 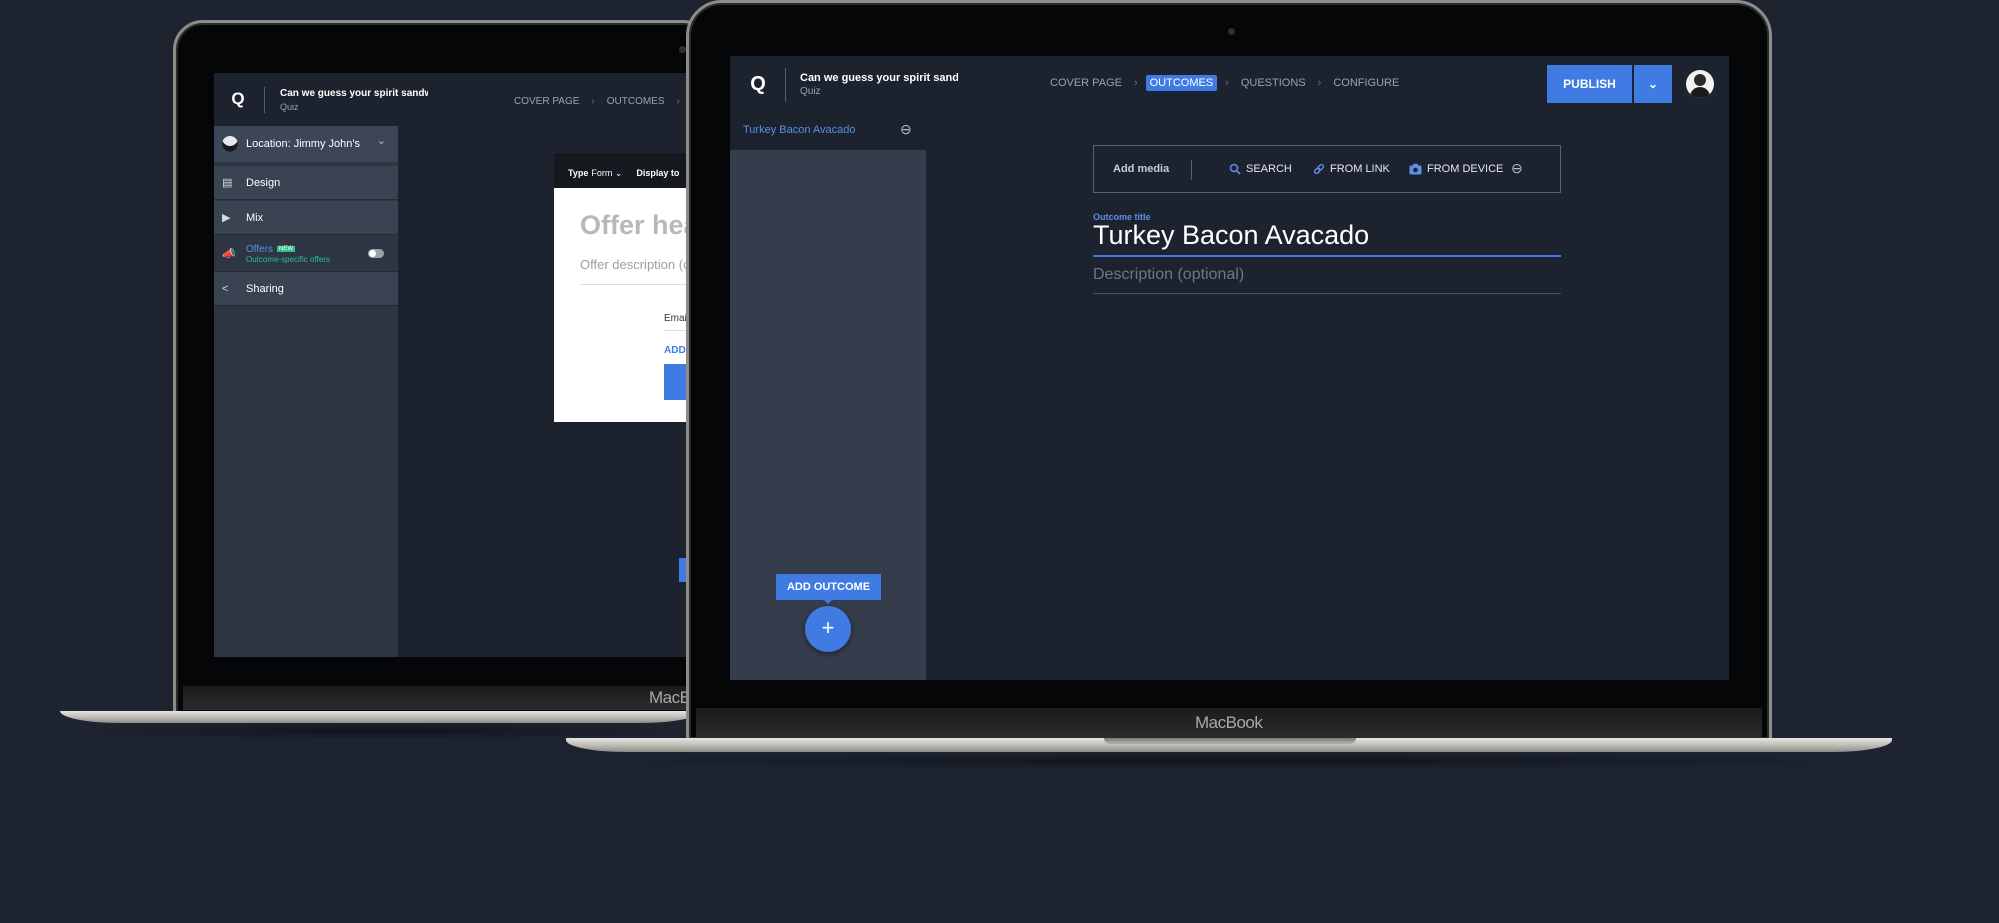 What do you see at coordinates (1273, 83) in the screenshot?
I see `step-questions: QUESTIONS` at bounding box center [1273, 83].